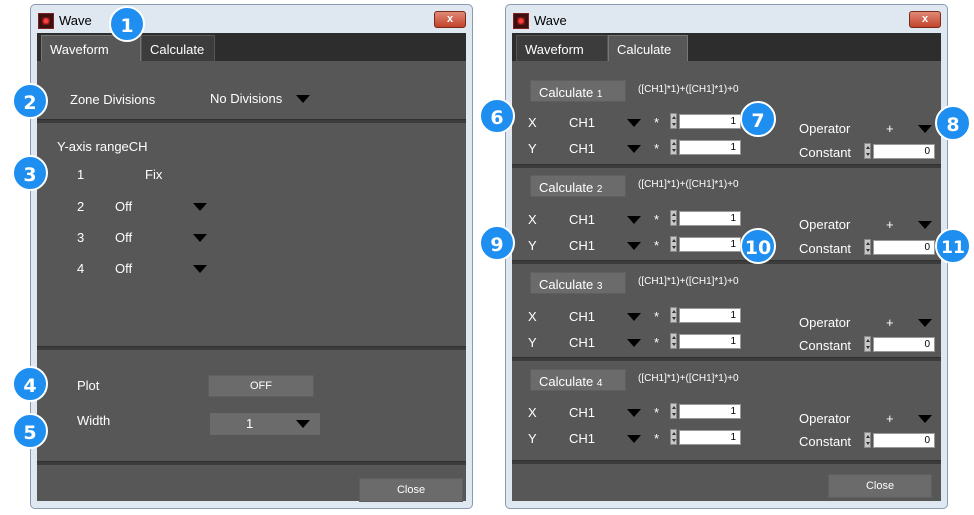 The image size is (974, 515). I want to click on y-axis-ch-3: 3, so click(81, 237).